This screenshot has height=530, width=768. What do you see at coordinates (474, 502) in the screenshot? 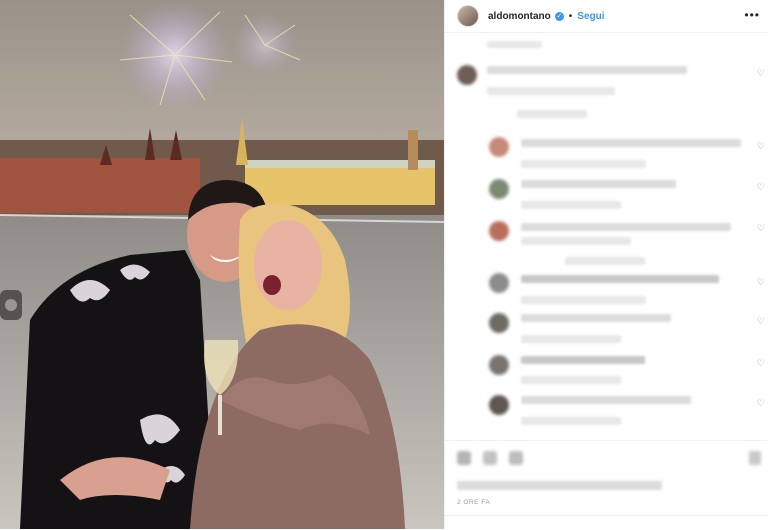
I see `post-timestamp: 2 ORE FA` at bounding box center [474, 502].